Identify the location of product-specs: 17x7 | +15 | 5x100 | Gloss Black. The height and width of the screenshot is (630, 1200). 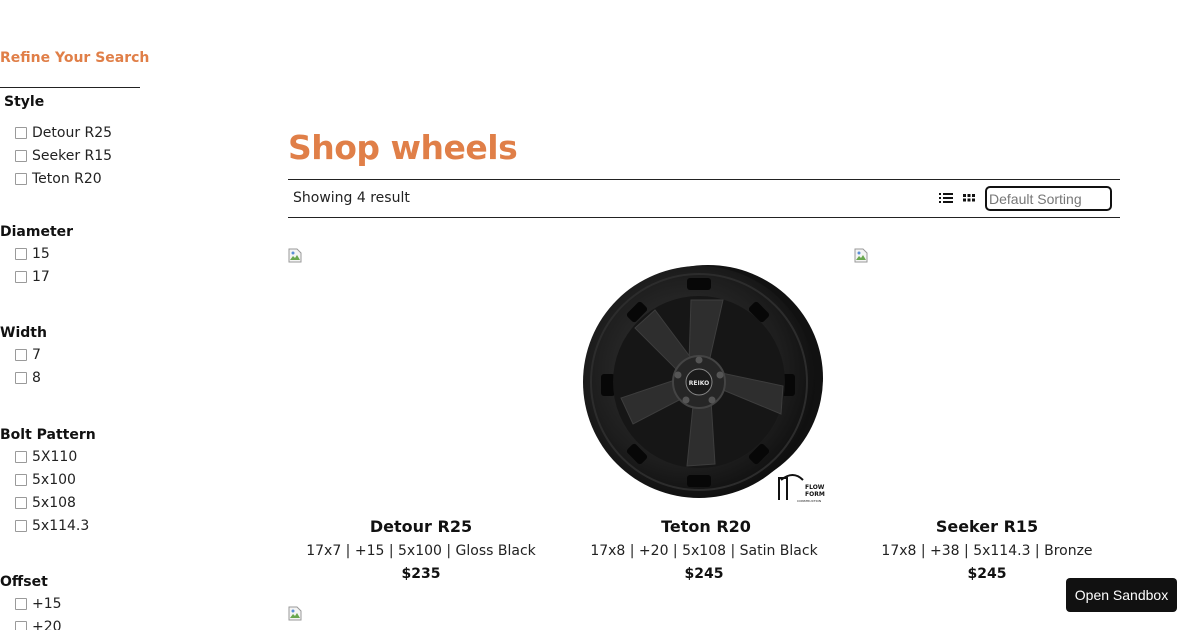
(421, 551).